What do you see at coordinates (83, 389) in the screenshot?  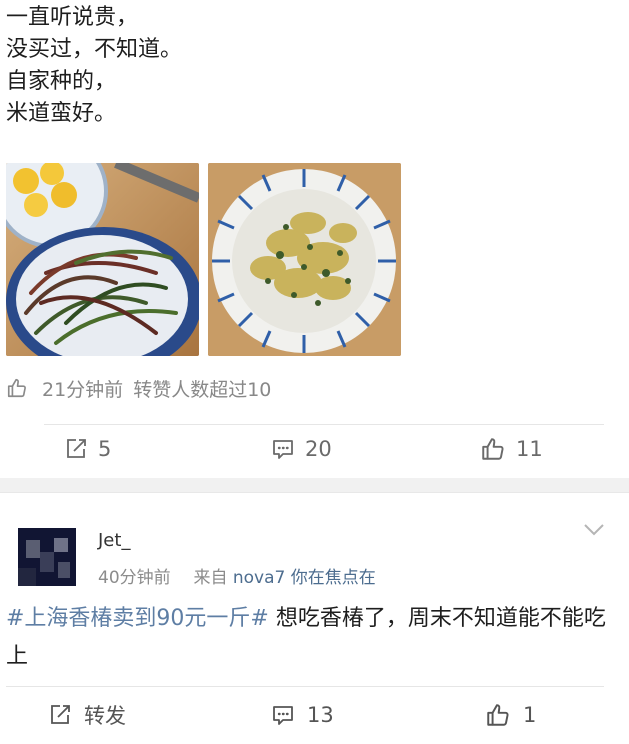 I see `post-time: 21分钟前` at bounding box center [83, 389].